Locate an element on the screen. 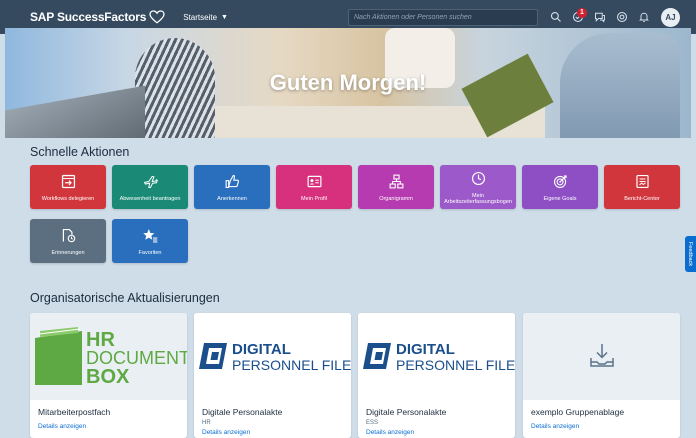  user-avatar: AJ is located at coordinates (670, 17).